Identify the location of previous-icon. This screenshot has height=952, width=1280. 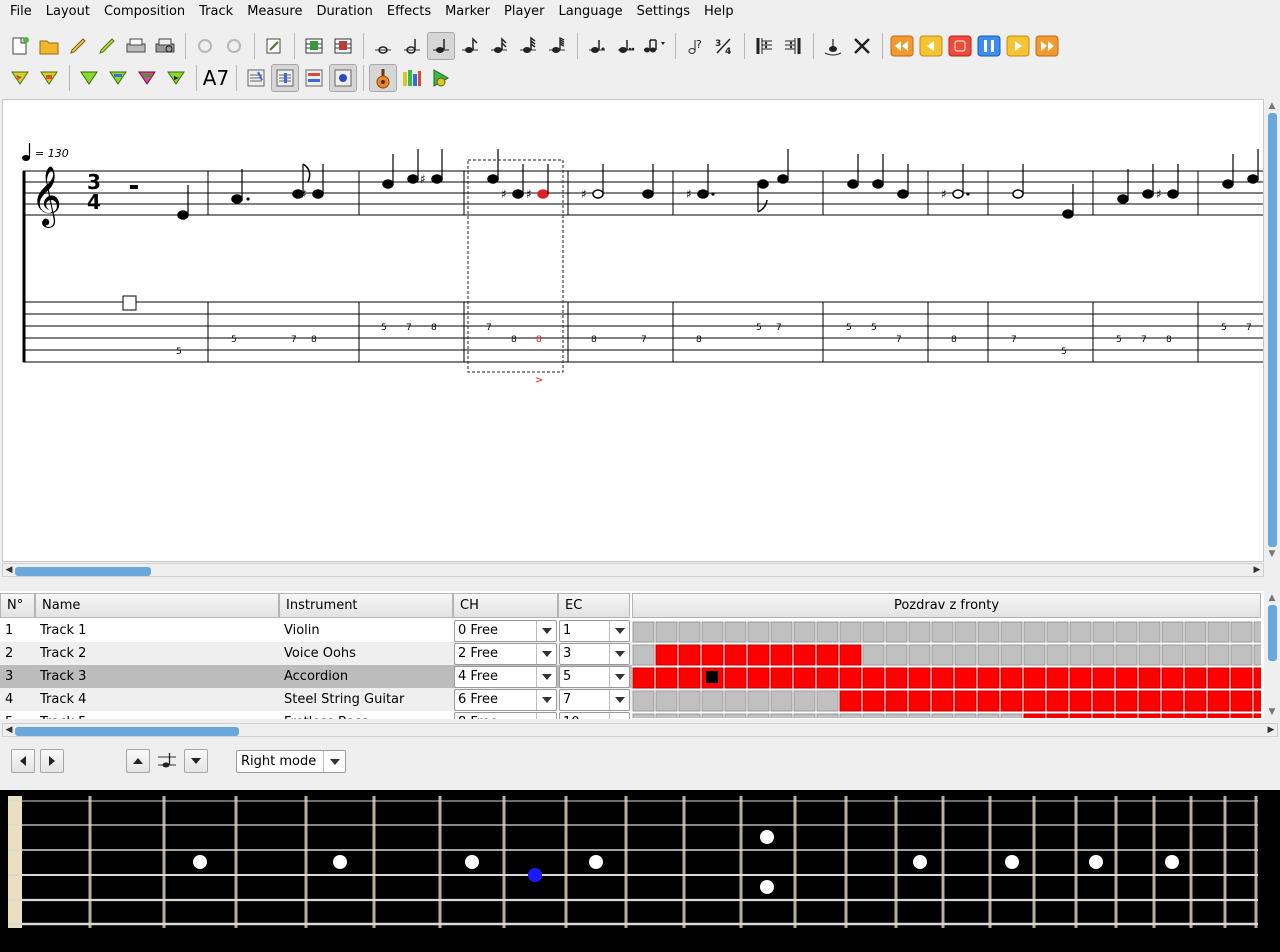
(931, 46).